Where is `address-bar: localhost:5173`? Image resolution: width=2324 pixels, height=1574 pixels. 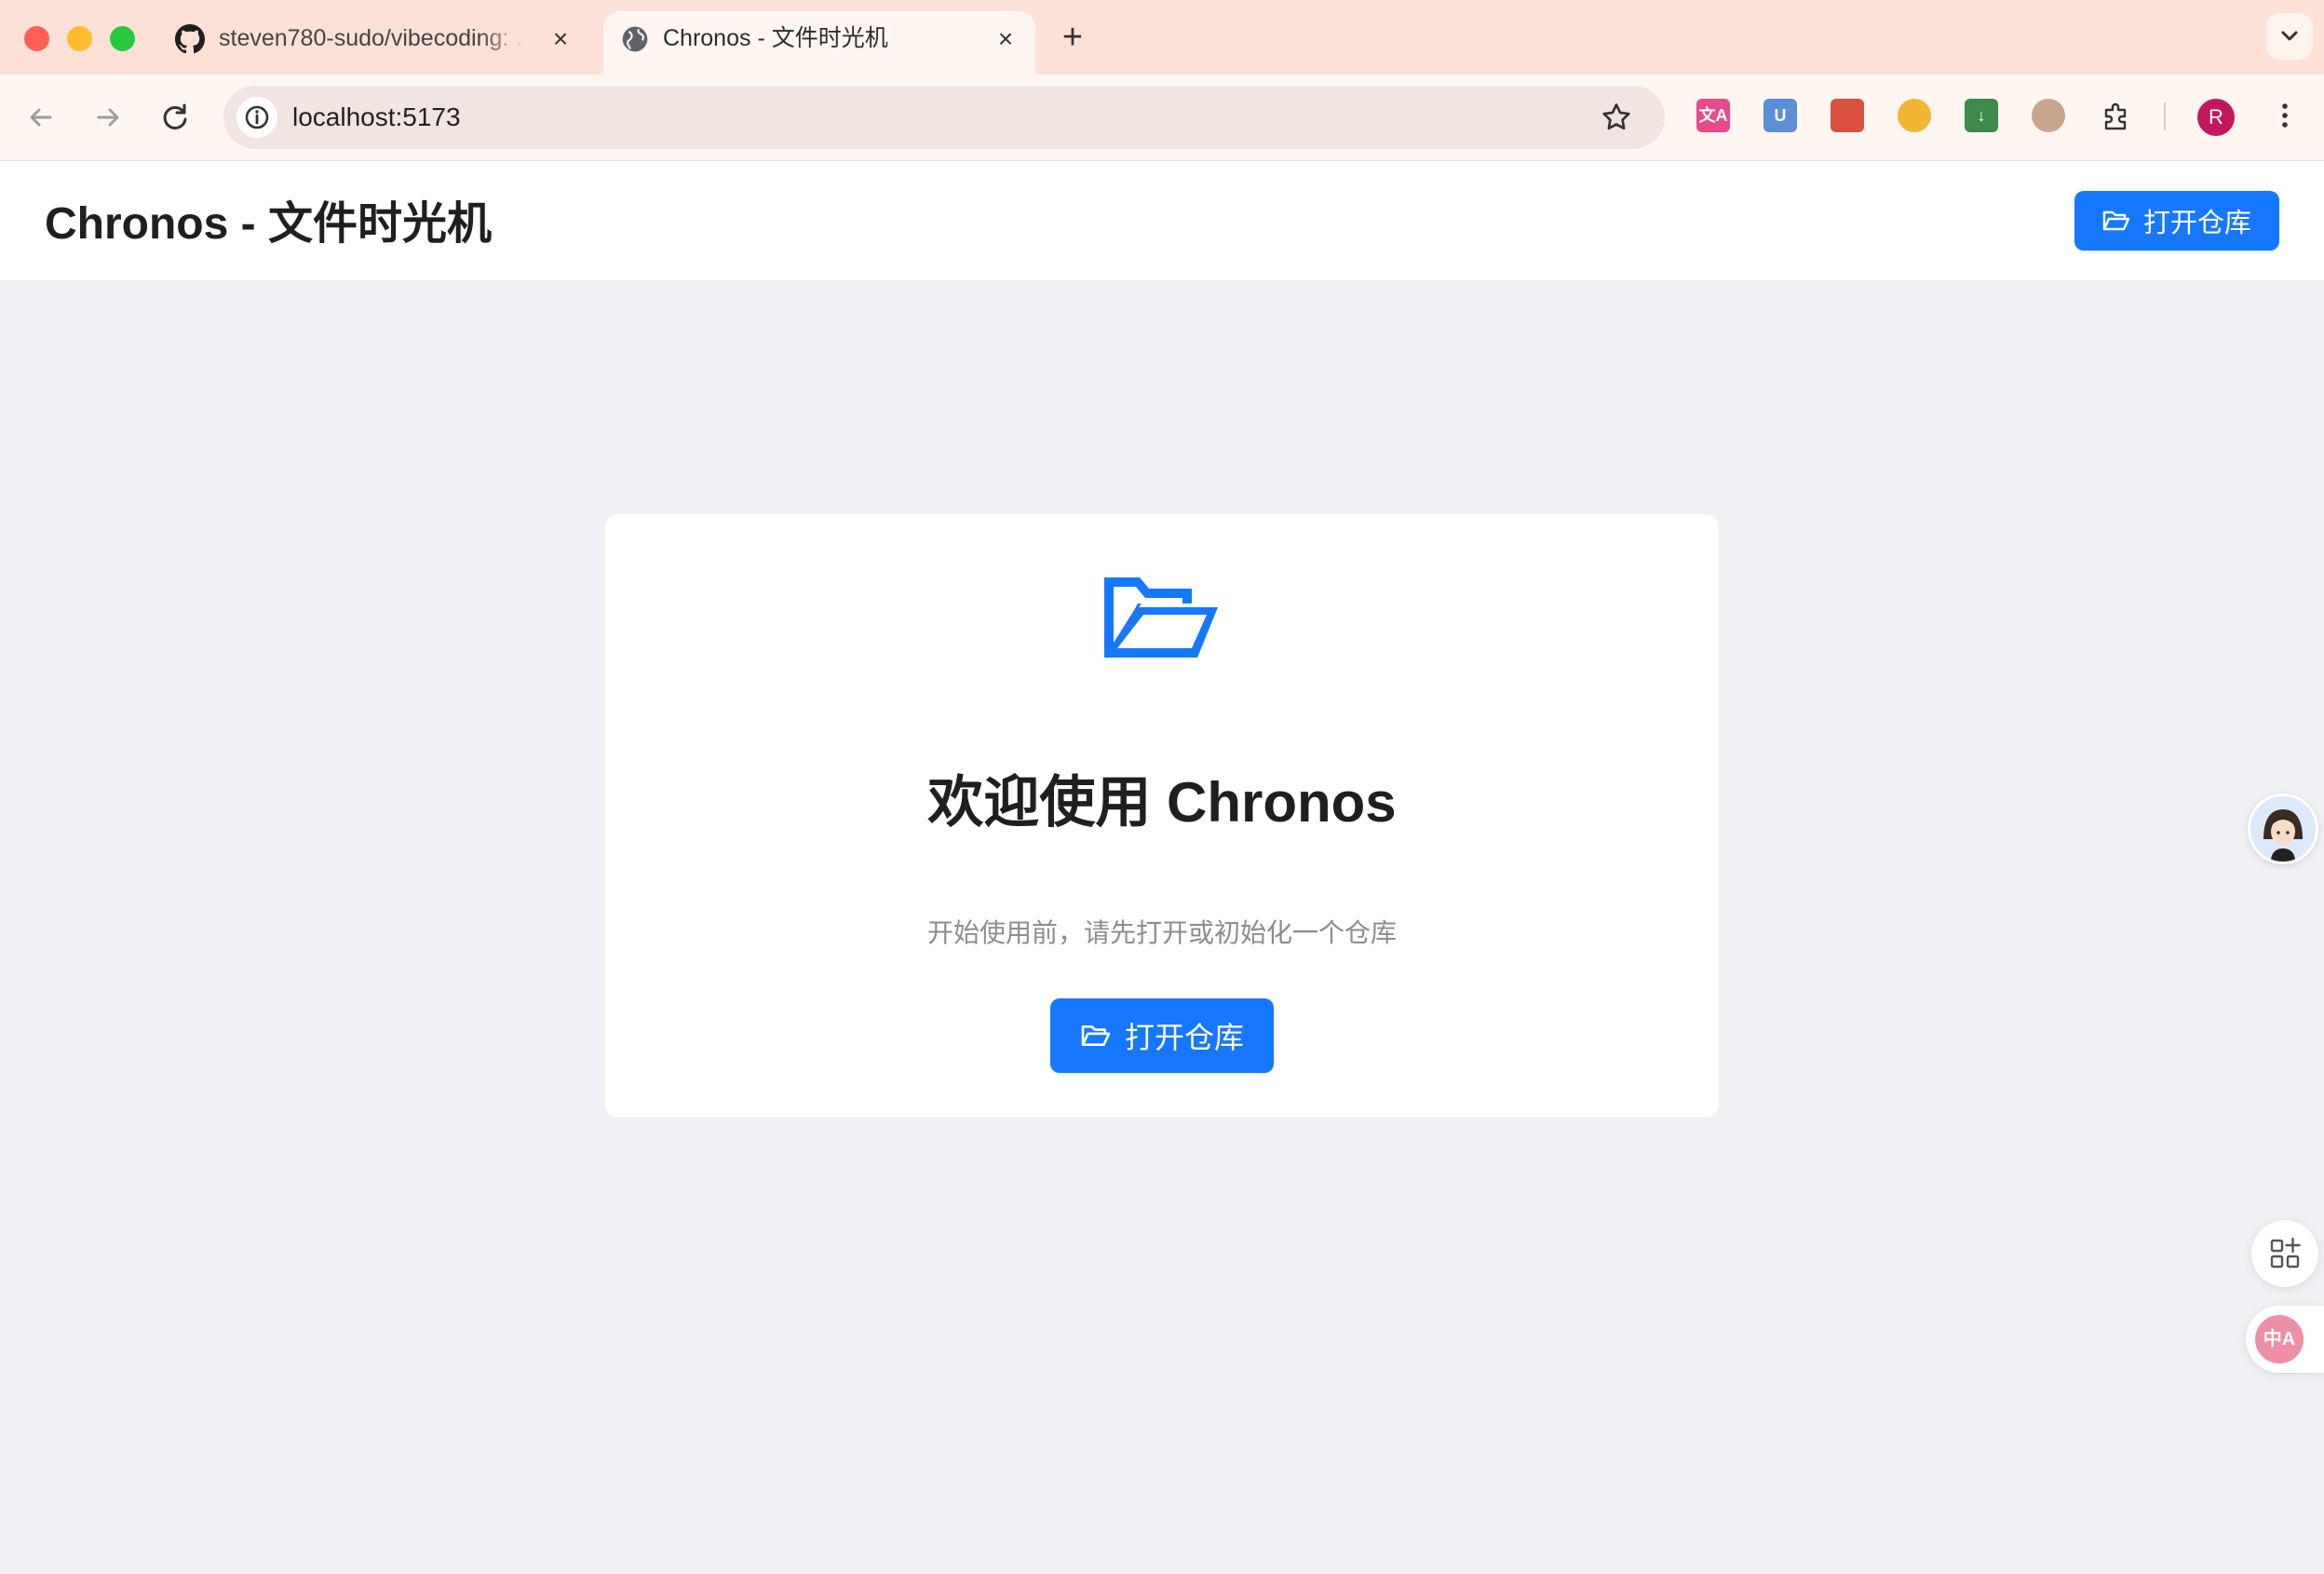
address-bar: localhost:5173 is located at coordinates (944, 117).